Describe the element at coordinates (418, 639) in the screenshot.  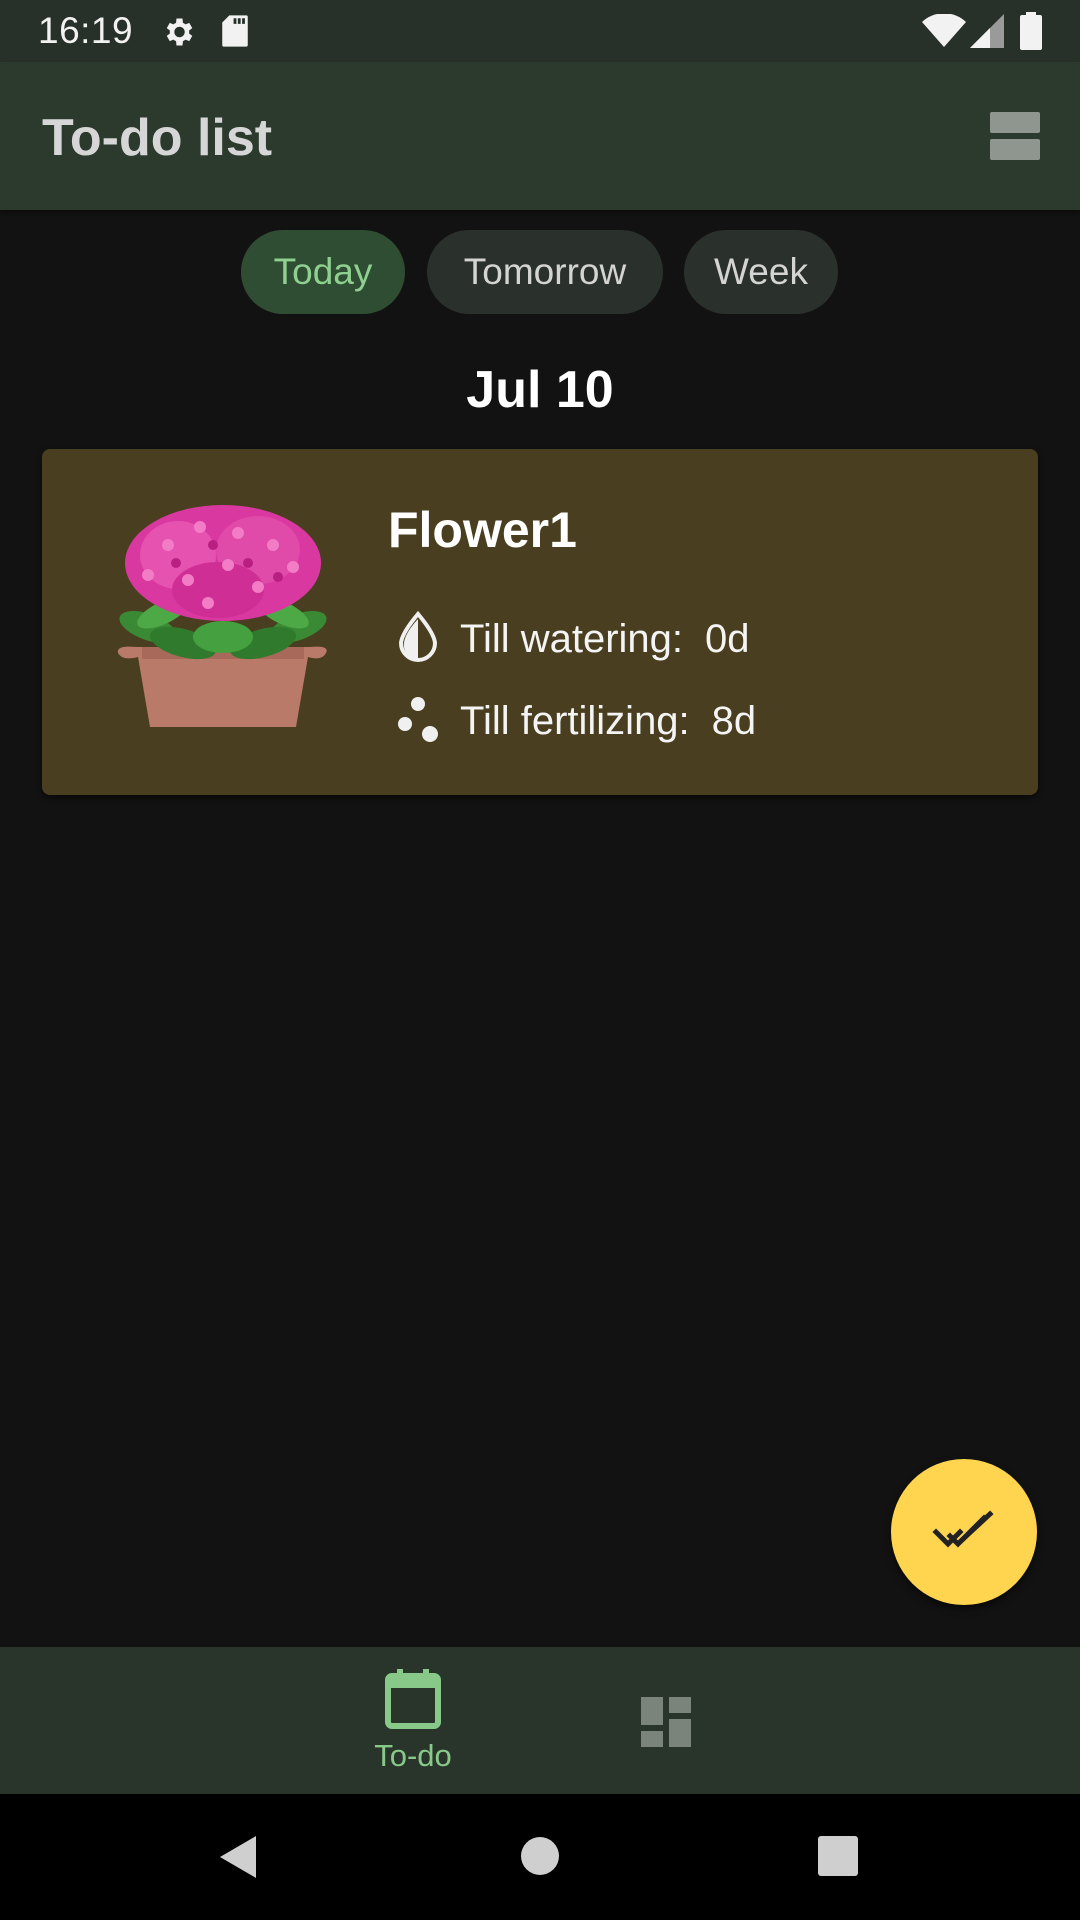
I see `water-drop-icon` at that location.